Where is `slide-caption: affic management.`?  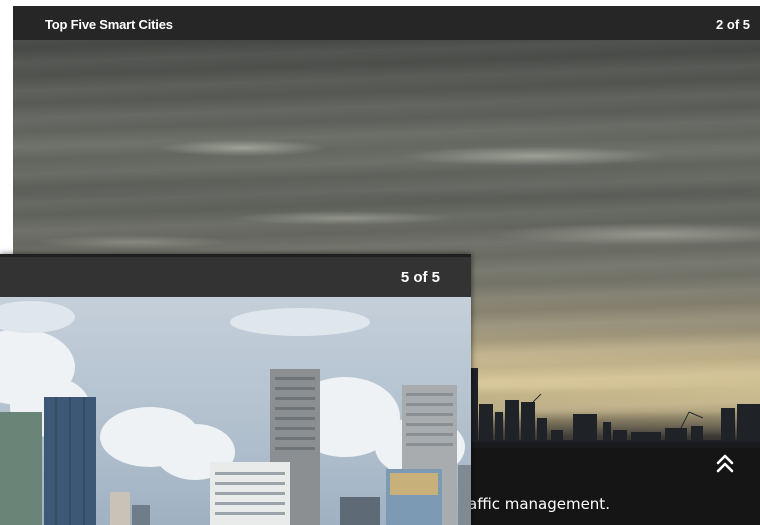 slide-caption: affic management. is located at coordinates (539, 504).